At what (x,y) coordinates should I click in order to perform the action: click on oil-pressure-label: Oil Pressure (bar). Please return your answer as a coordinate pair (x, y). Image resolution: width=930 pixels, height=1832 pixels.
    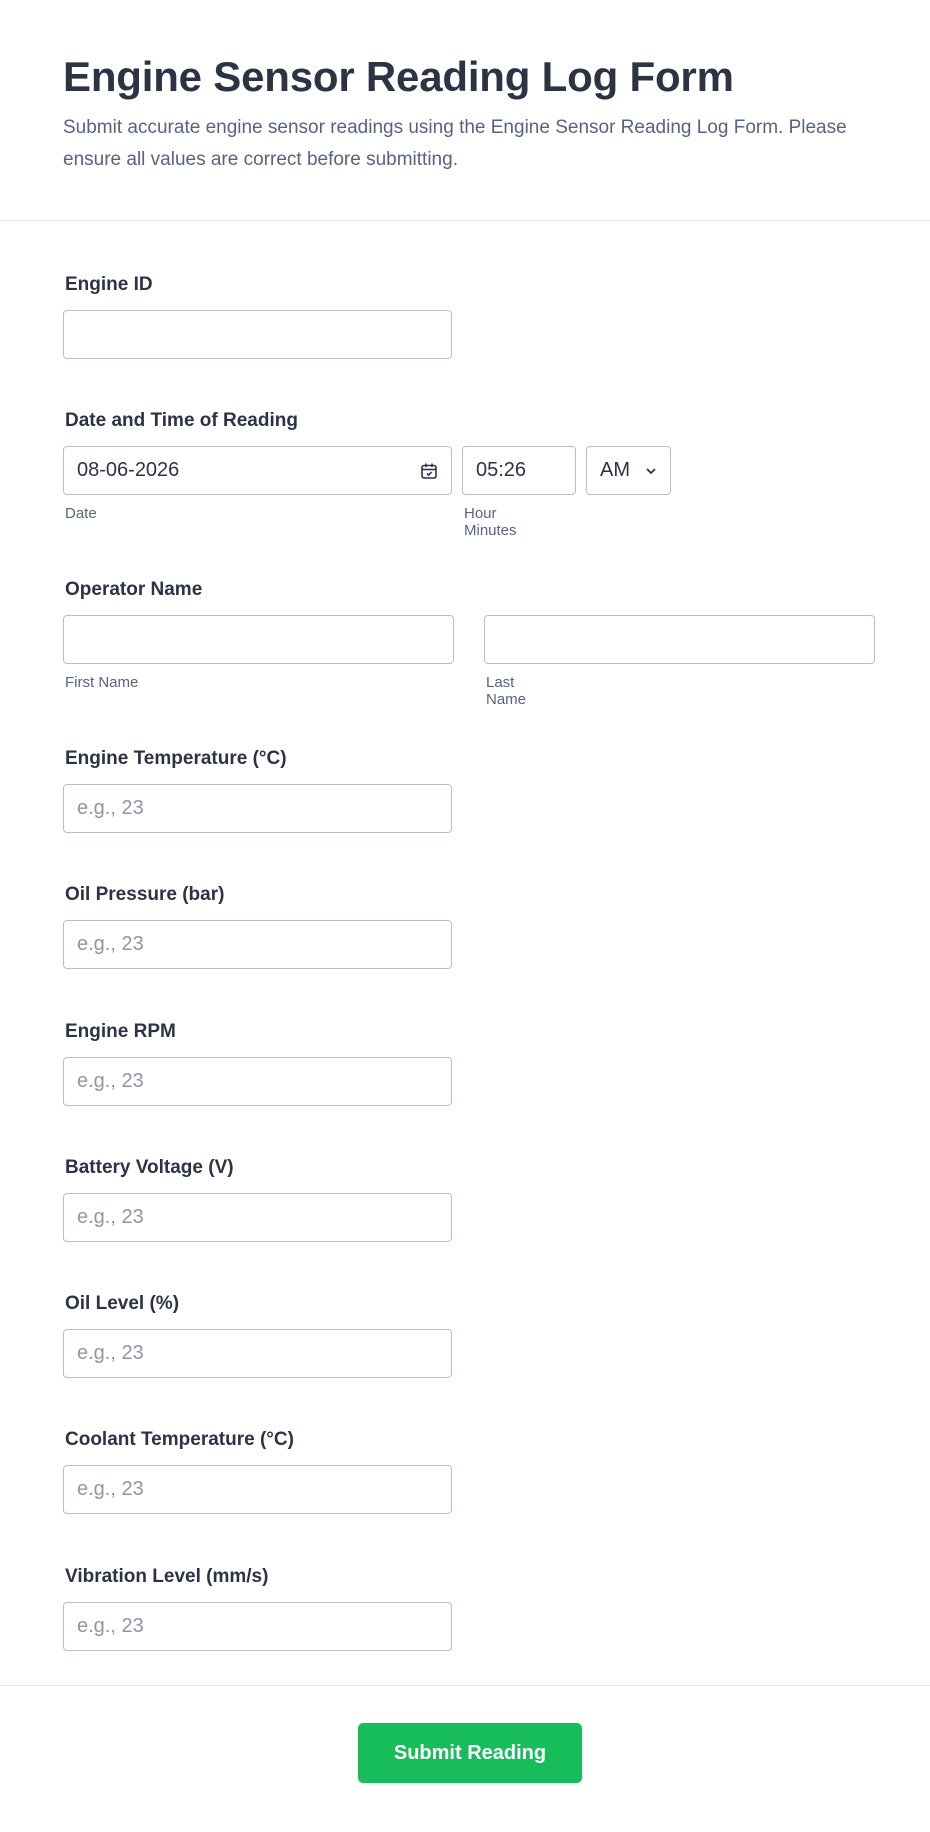
    Looking at the image, I should click on (145, 894).